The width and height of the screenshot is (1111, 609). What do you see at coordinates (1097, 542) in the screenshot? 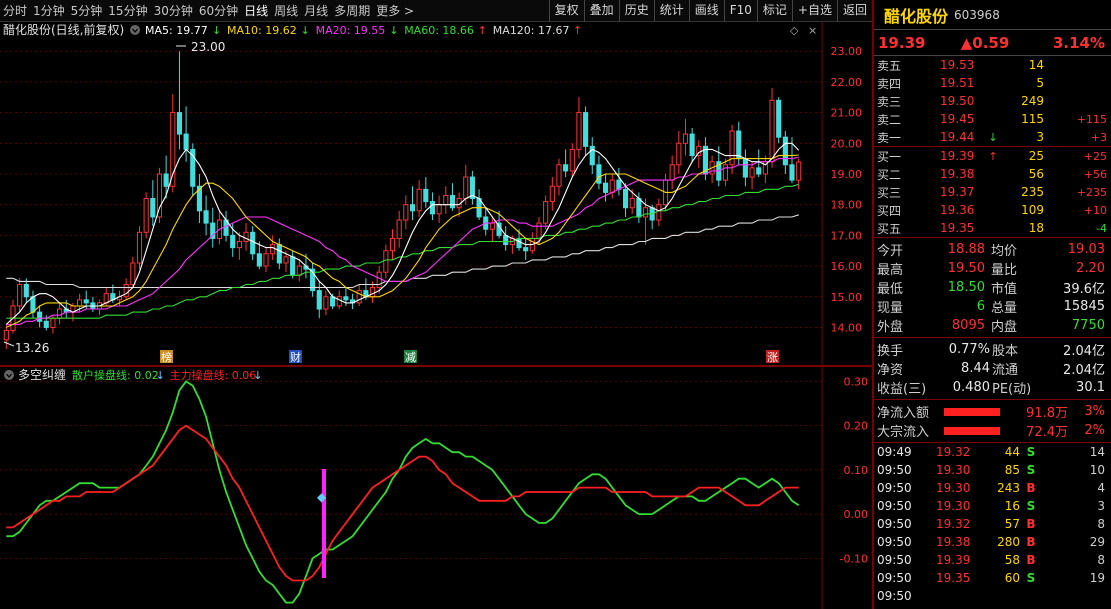
I see `trade-count: 29` at bounding box center [1097, 542].